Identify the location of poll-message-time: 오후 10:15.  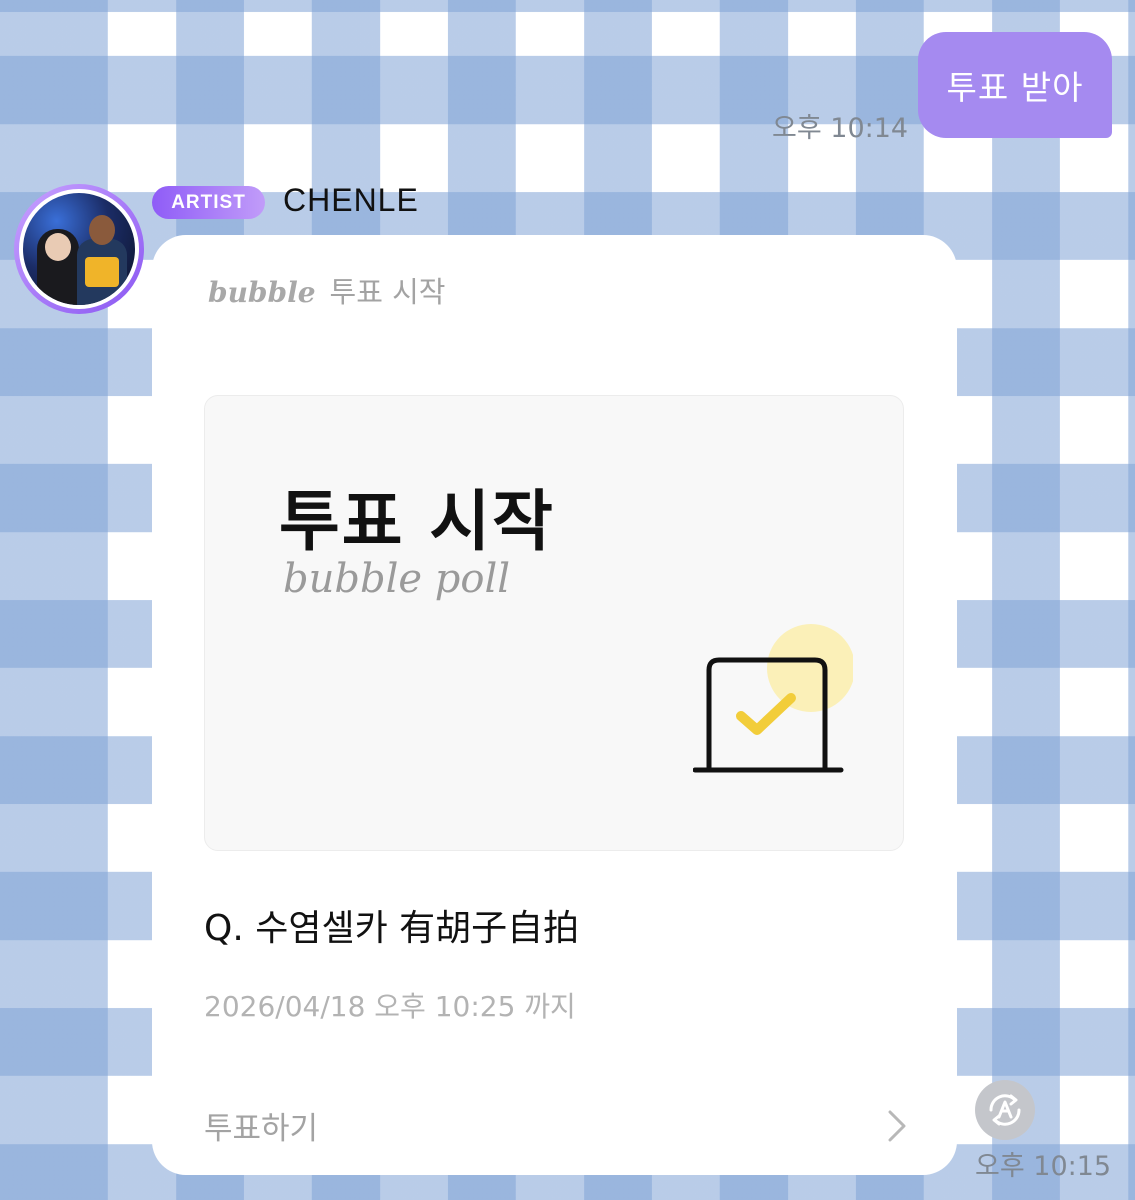
(1043, 1166).